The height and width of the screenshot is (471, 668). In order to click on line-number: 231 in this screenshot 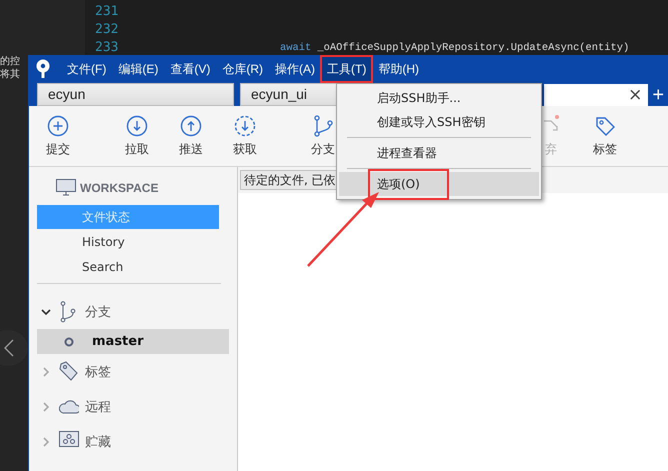, I will do `click(107, 12)`.